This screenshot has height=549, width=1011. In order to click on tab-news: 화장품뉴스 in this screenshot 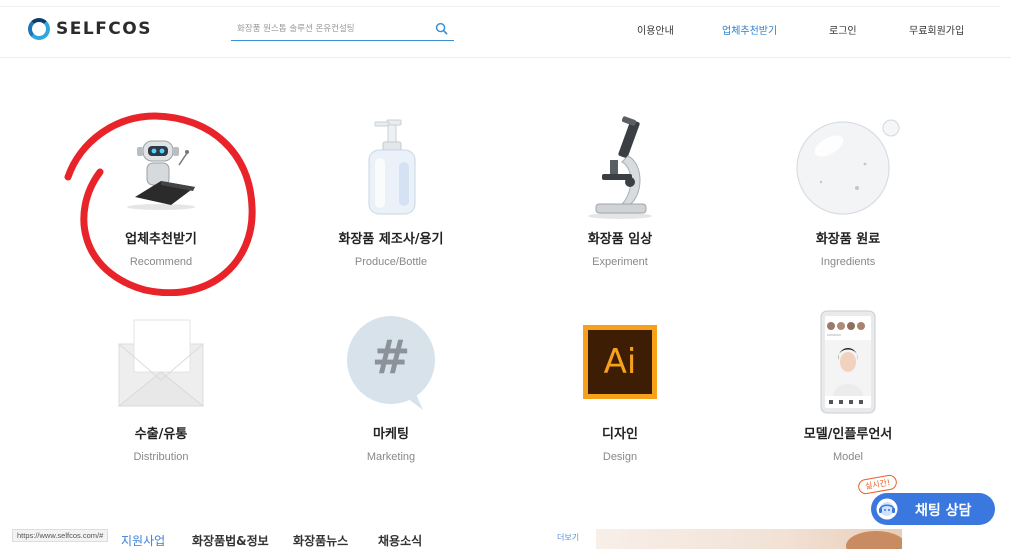, I will do `click(320, 540)`.